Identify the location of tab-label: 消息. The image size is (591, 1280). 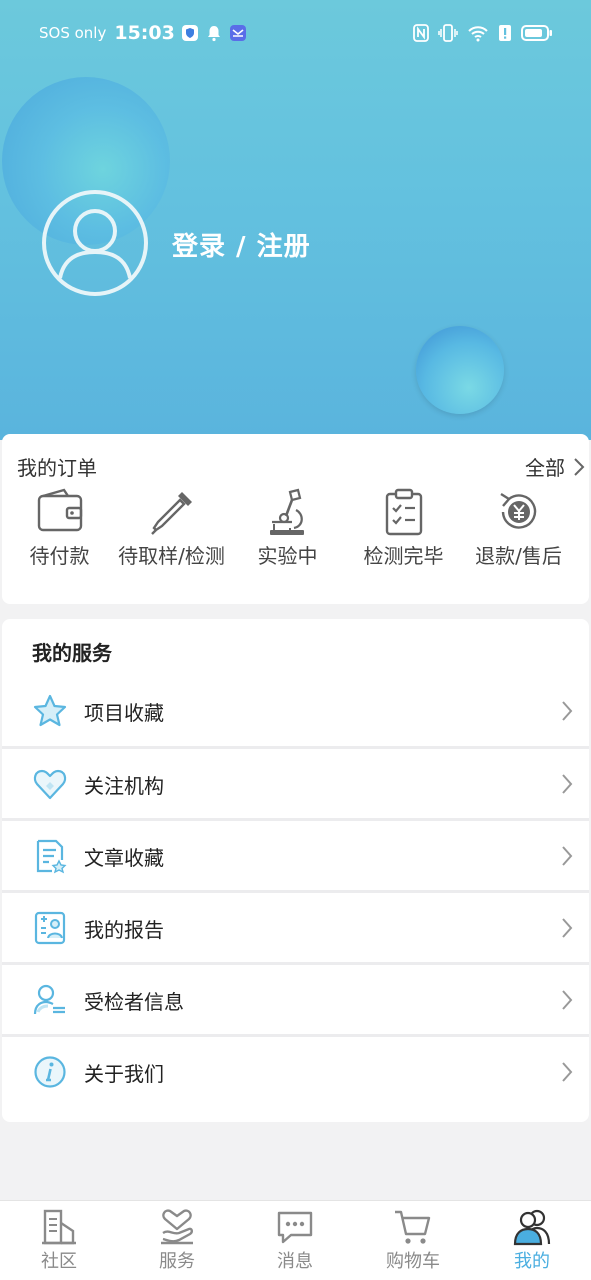
(295, 1261).